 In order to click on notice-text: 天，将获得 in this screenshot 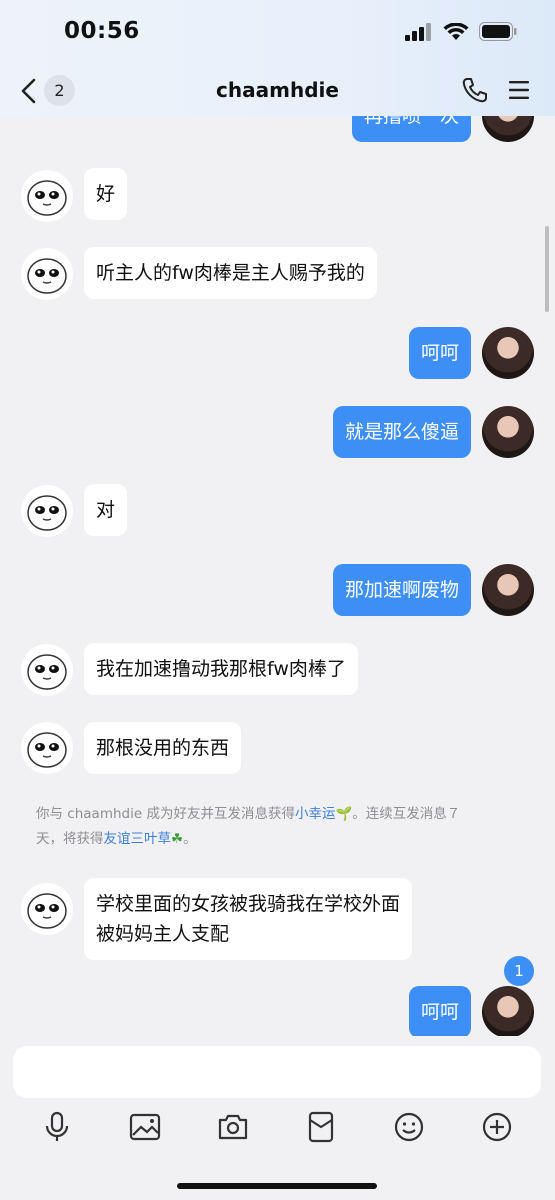, I will do `click(70, 839)`.